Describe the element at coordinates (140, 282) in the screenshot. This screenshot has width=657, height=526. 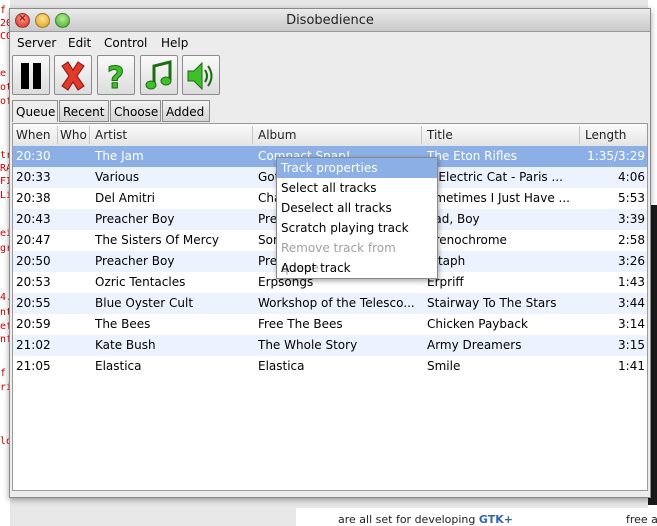
I see `cell-artist: Ozric Tentacles` at that location.